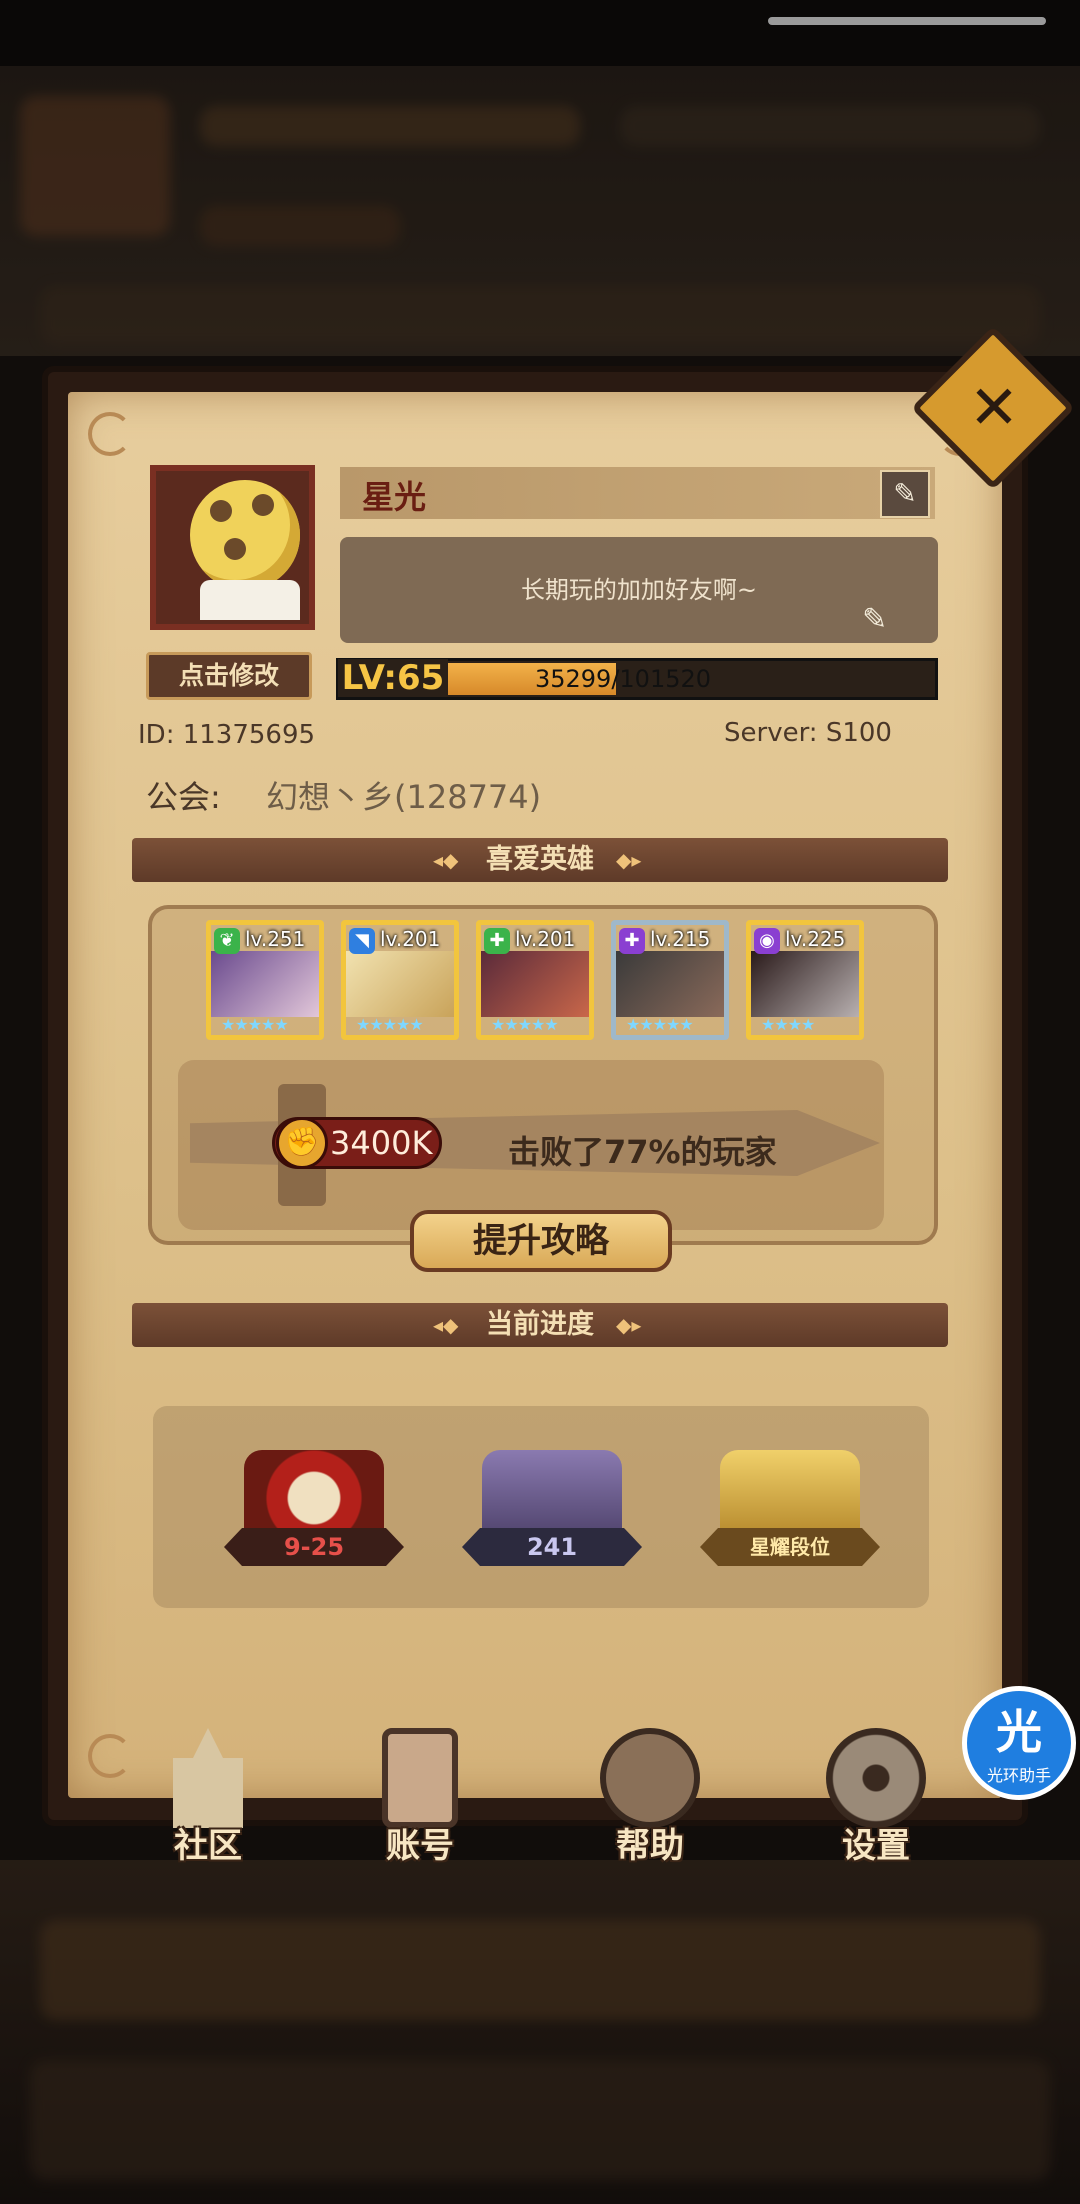 The image size is (1080, 2204). What do you see at coordinates (183, 797) in the screenshot?
I see `guild-label: 公会:` at bounding box center [183, 797].